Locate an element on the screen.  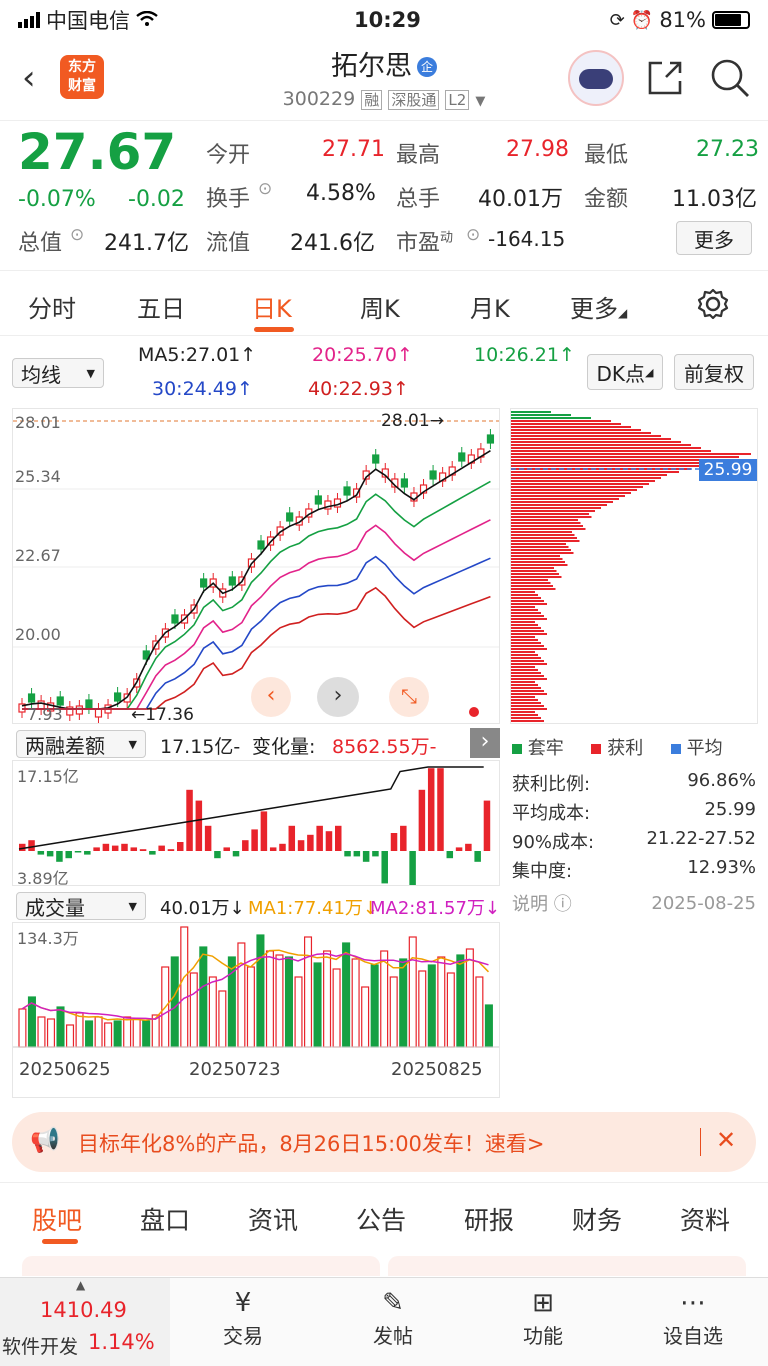
tab-daily-k: 日K is located at coordinates (272, 306).